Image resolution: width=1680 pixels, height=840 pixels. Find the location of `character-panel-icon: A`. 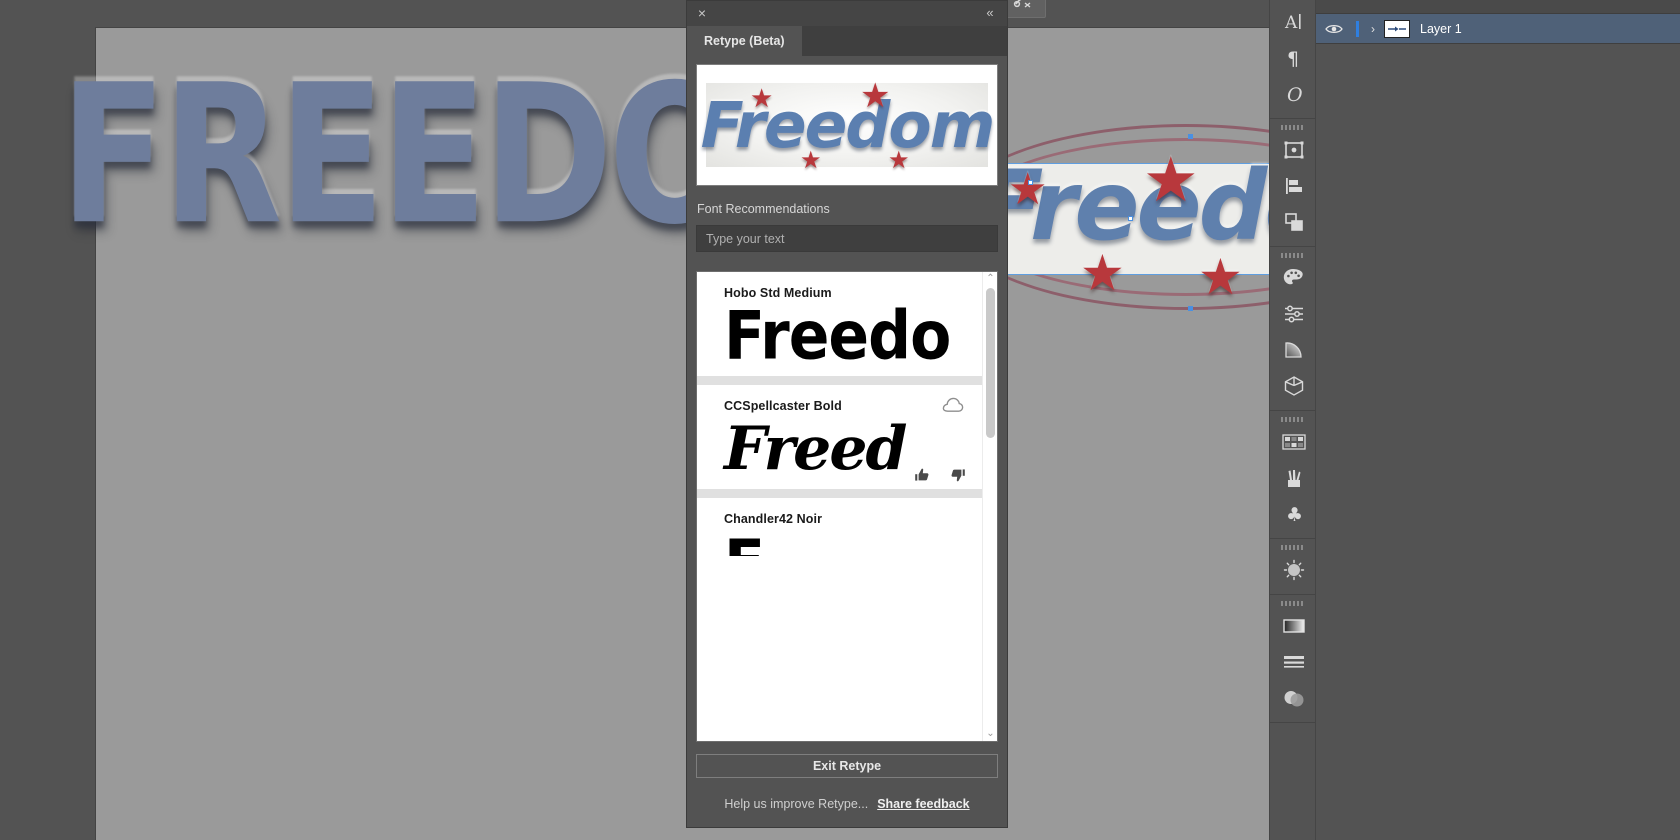

character-panel-icon: A is located at coordinates (1293, 22).